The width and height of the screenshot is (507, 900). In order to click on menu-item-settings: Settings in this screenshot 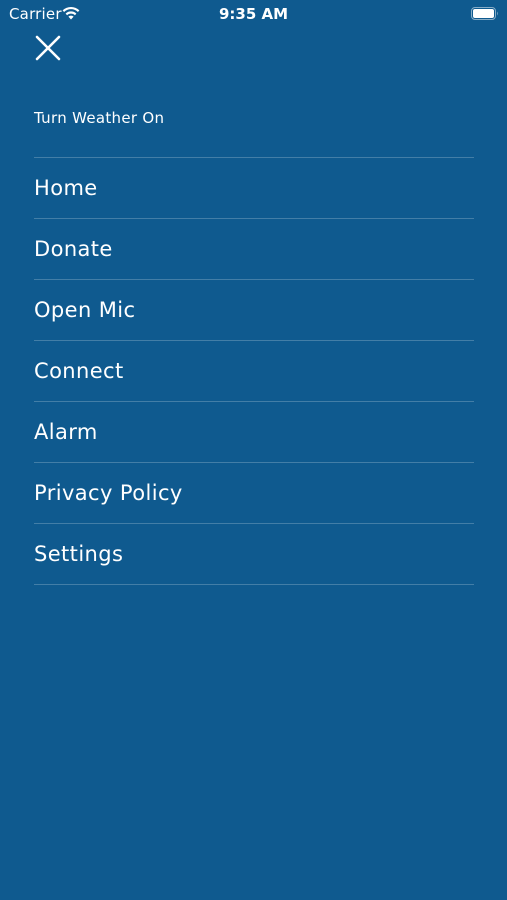, I will do `click(254, 554)`.